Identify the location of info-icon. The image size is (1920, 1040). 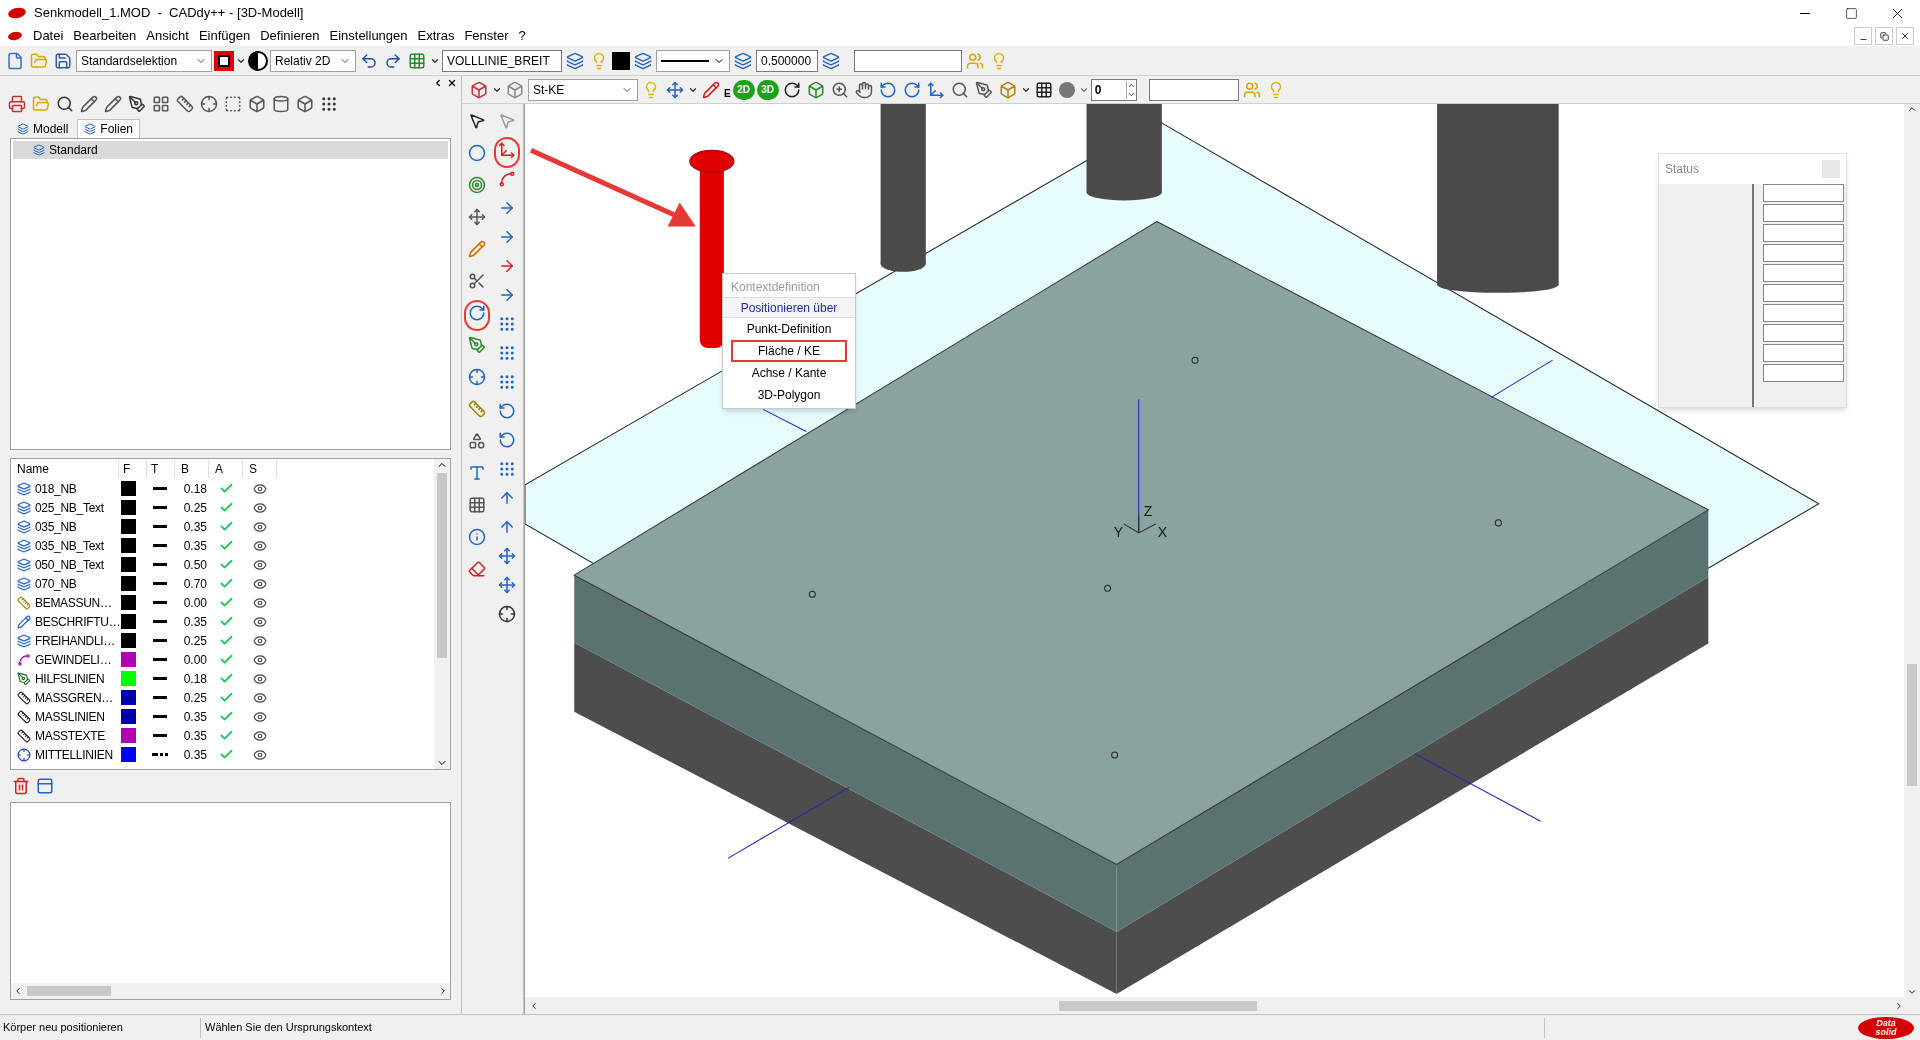
(477, 537).